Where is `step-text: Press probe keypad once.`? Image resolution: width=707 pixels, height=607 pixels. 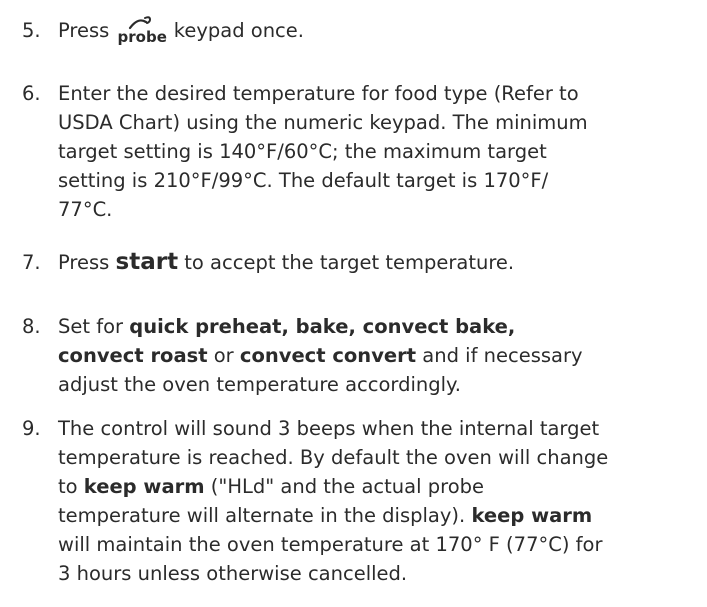 step-text: Press probe keypad once. is located at coordinates (373, 30).